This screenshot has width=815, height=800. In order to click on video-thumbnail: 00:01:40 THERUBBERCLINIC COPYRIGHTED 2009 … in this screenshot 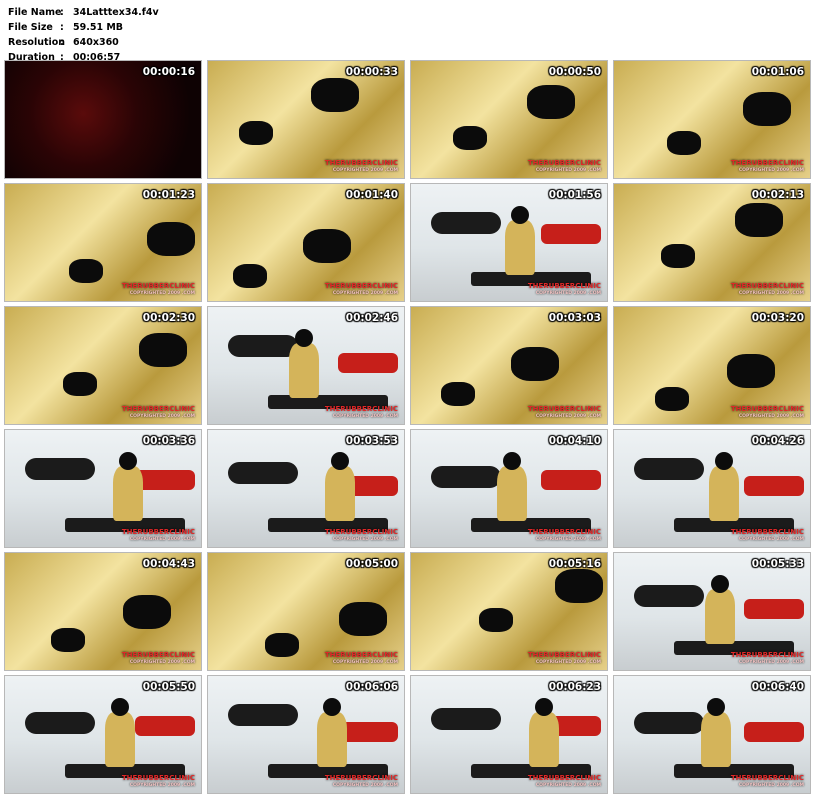, I will do `click(306, 242)`.